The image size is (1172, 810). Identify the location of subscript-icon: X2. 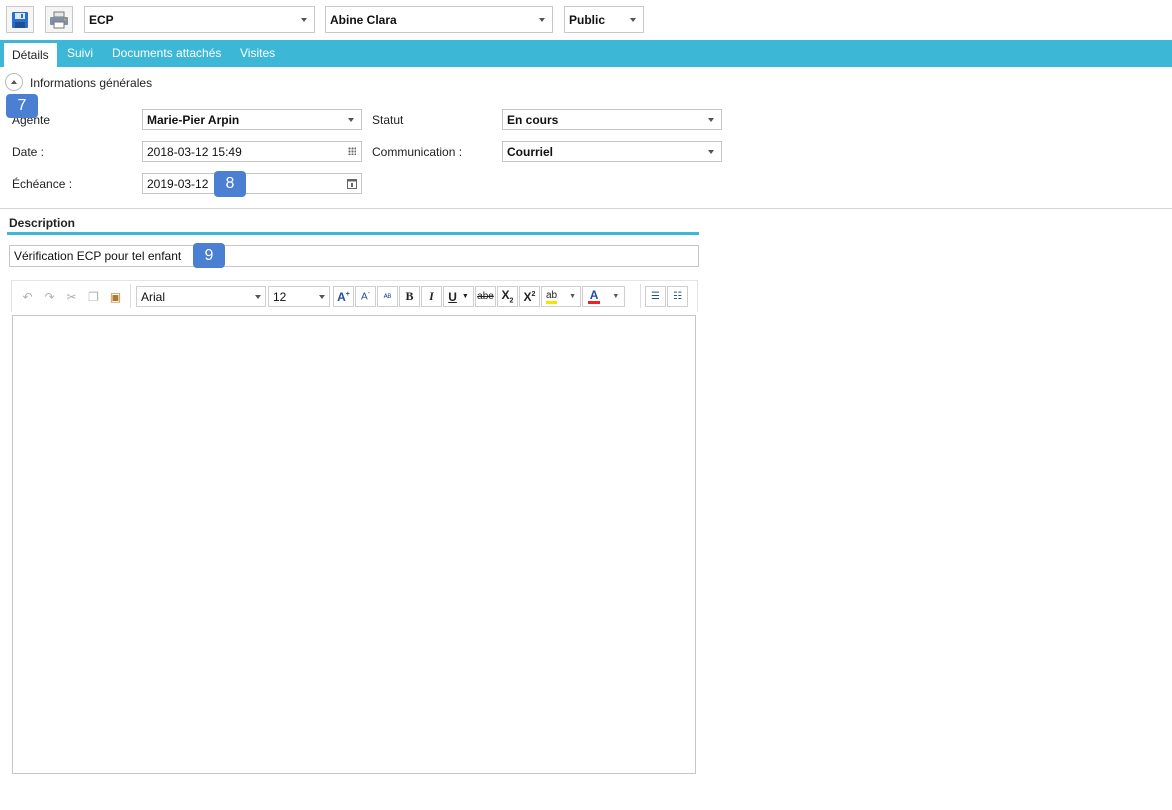
(507, 296).